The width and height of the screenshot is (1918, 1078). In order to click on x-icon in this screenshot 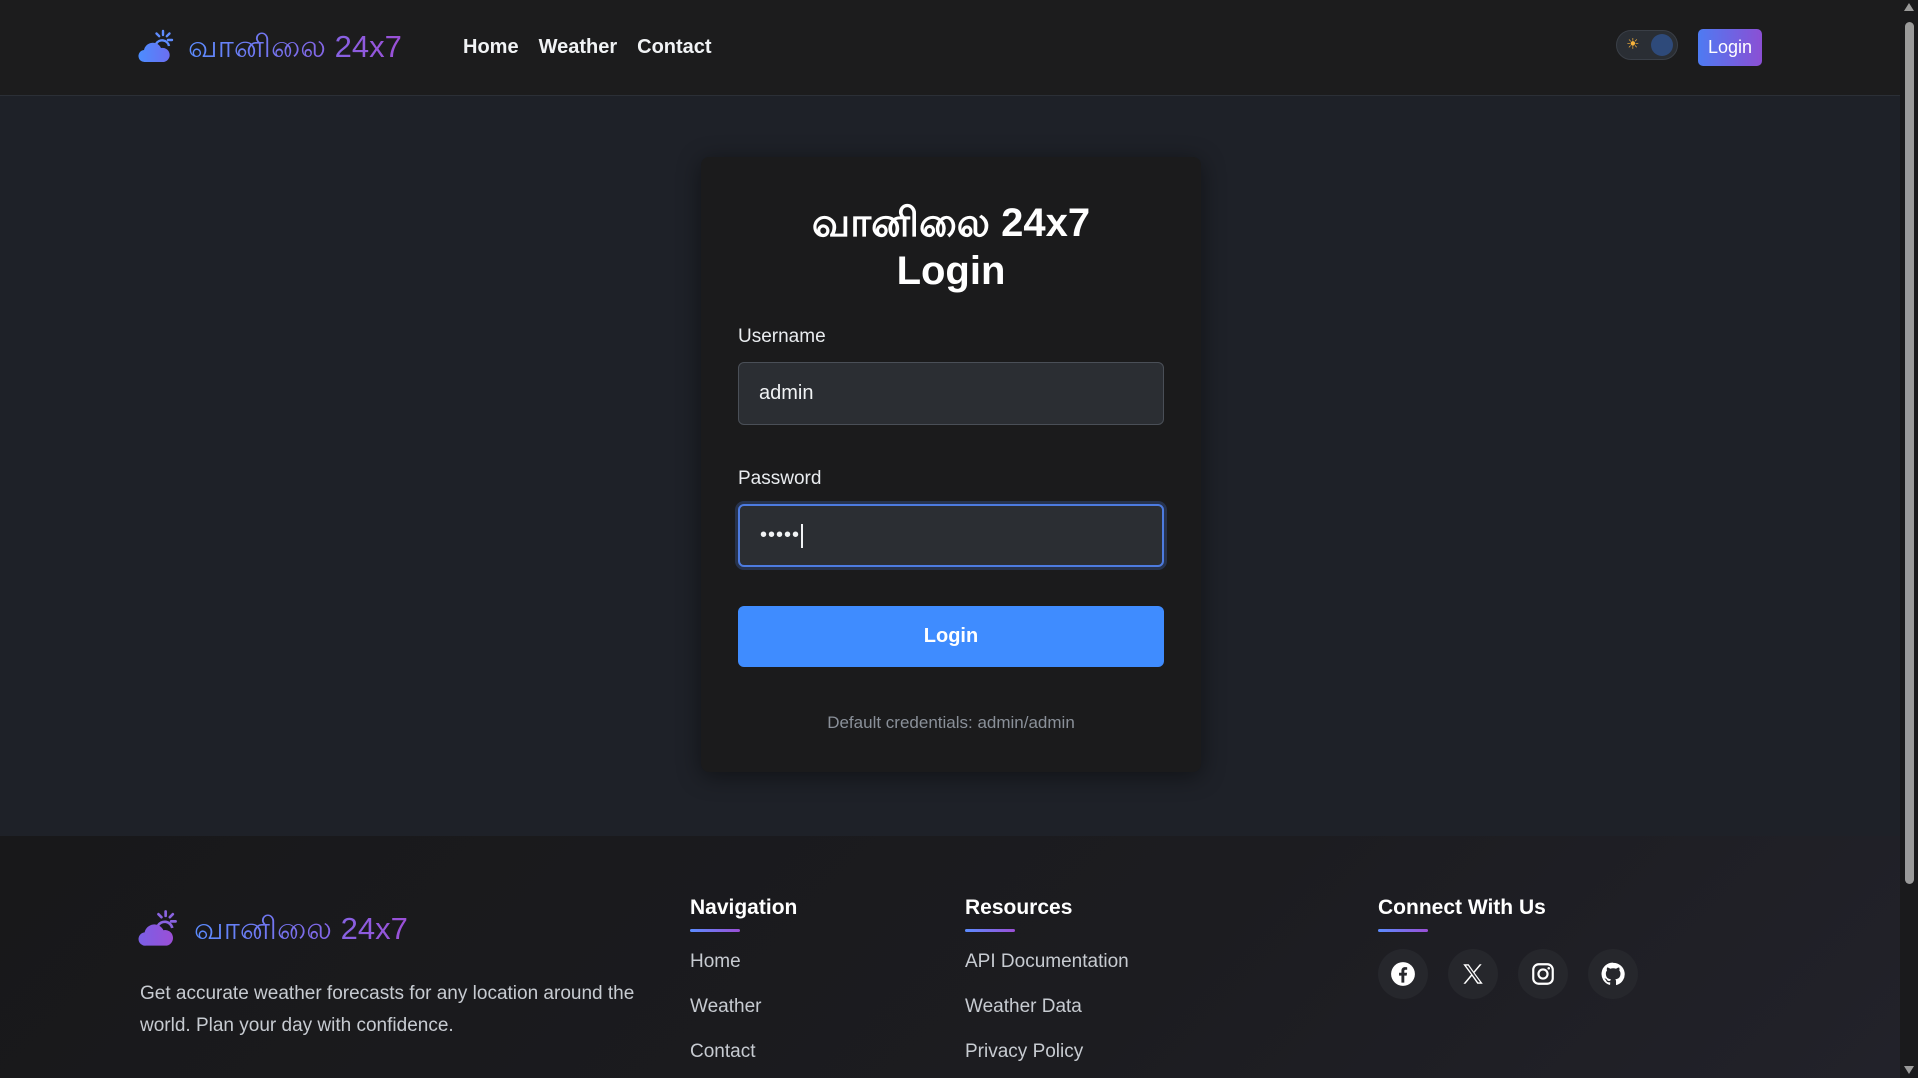, I will do `click(1473, 974)`.